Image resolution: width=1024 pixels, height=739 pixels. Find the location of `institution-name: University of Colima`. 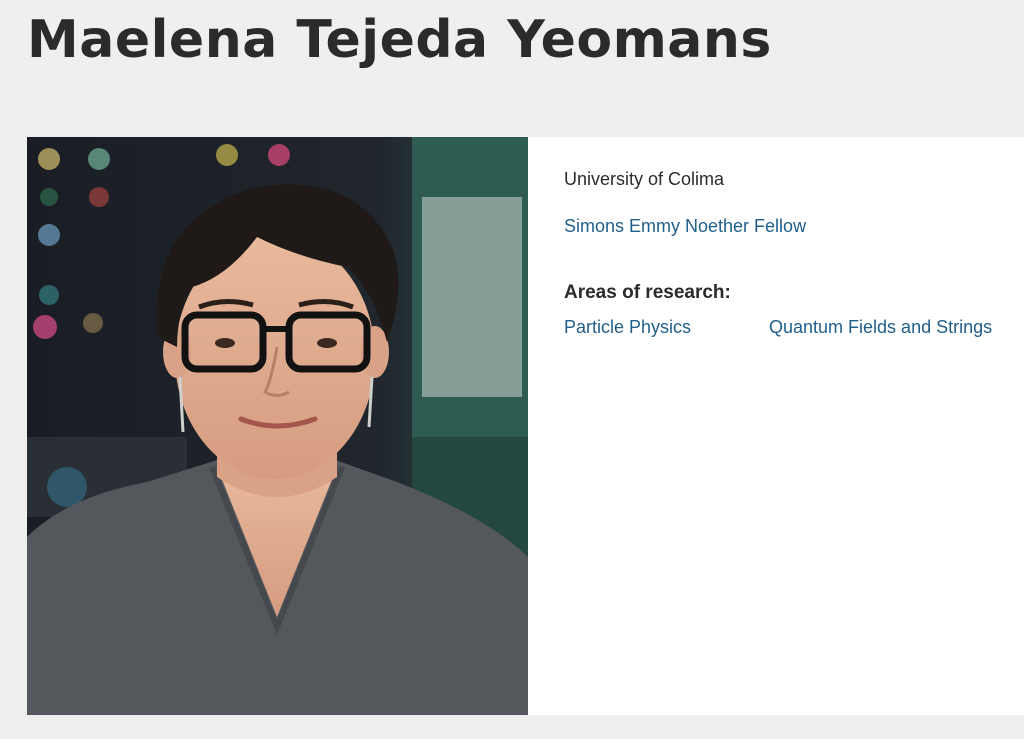

institution-name: University of Colima is located at coordinates (644, 179).